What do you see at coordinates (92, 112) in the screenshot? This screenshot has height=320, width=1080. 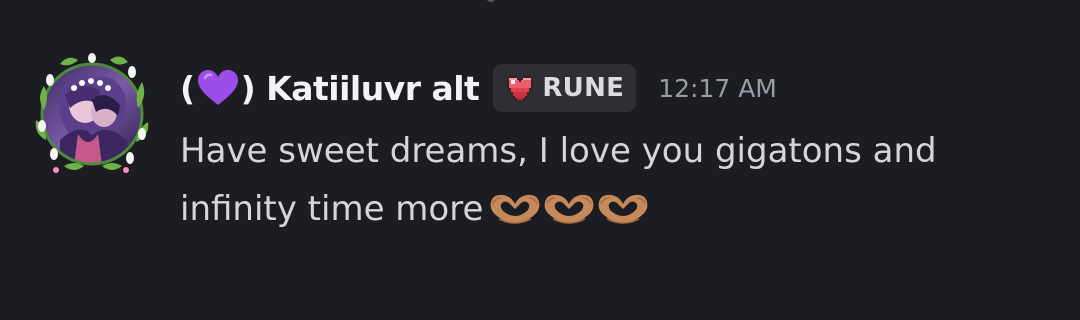 I see `avatar` at bounding box center [92, 112].